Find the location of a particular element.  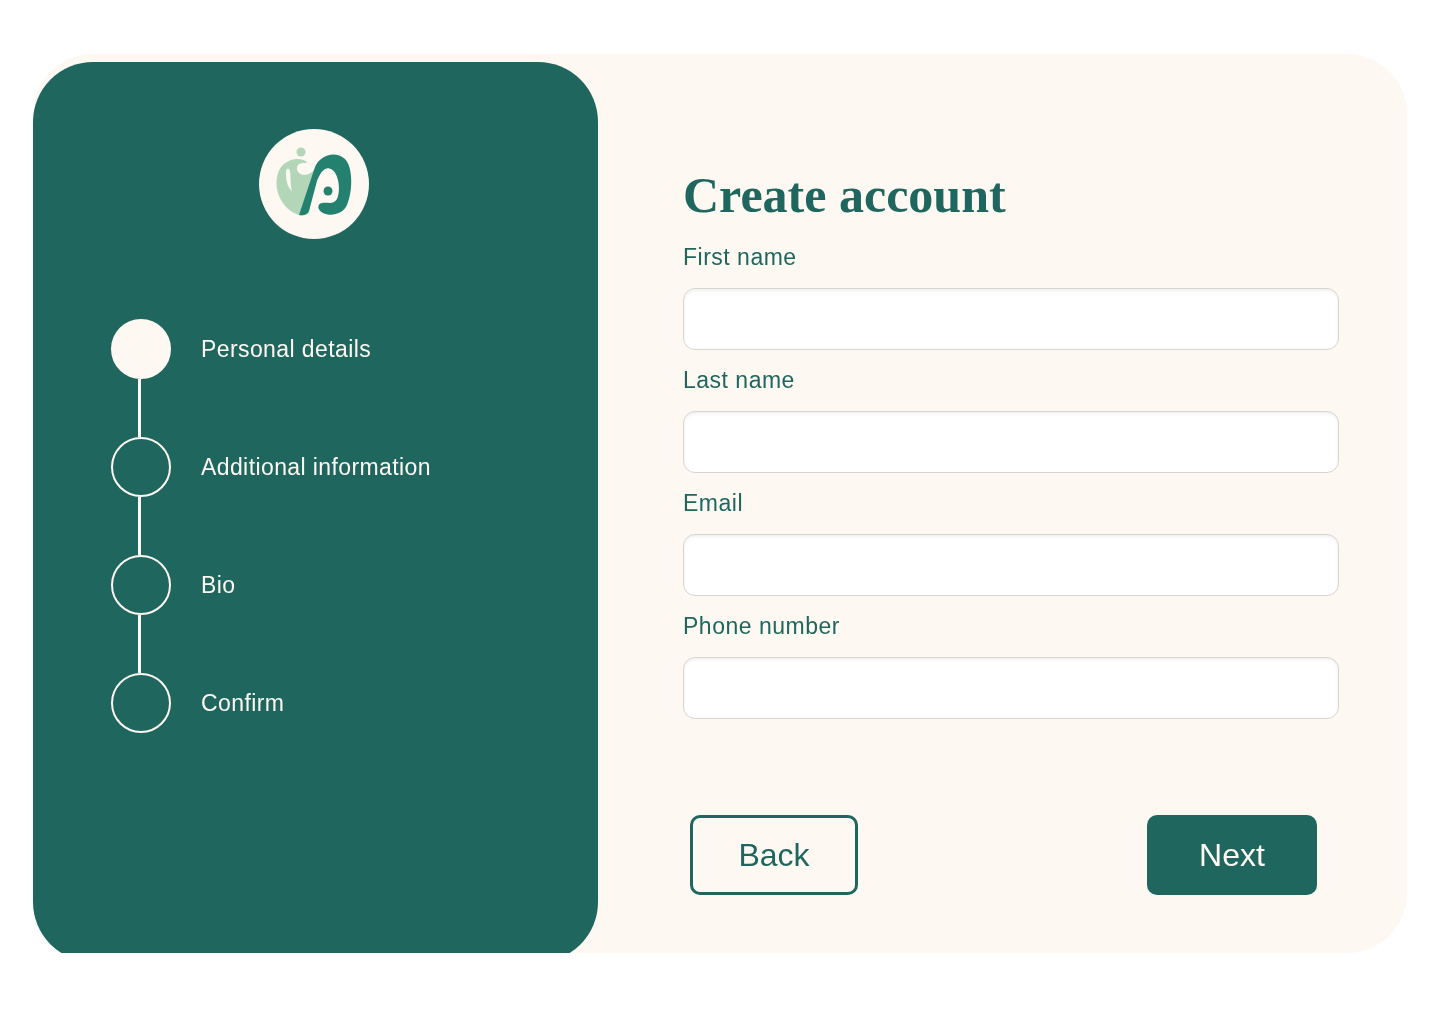

step-label: Personal details is located at coordinates (286, 349).